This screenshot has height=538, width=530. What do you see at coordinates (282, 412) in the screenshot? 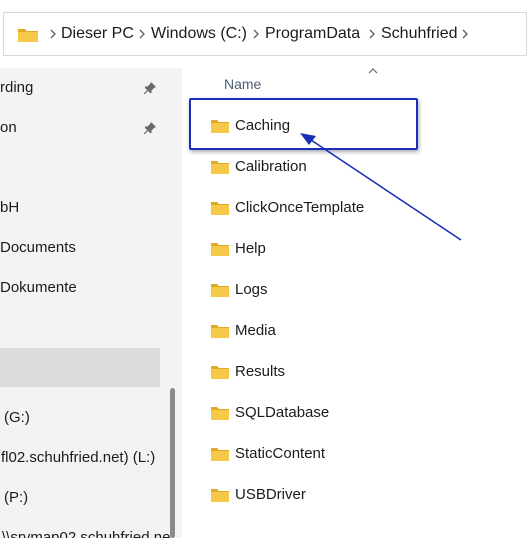
I see `folder-name: SQLDatabase` at bounding box center [282, 412].